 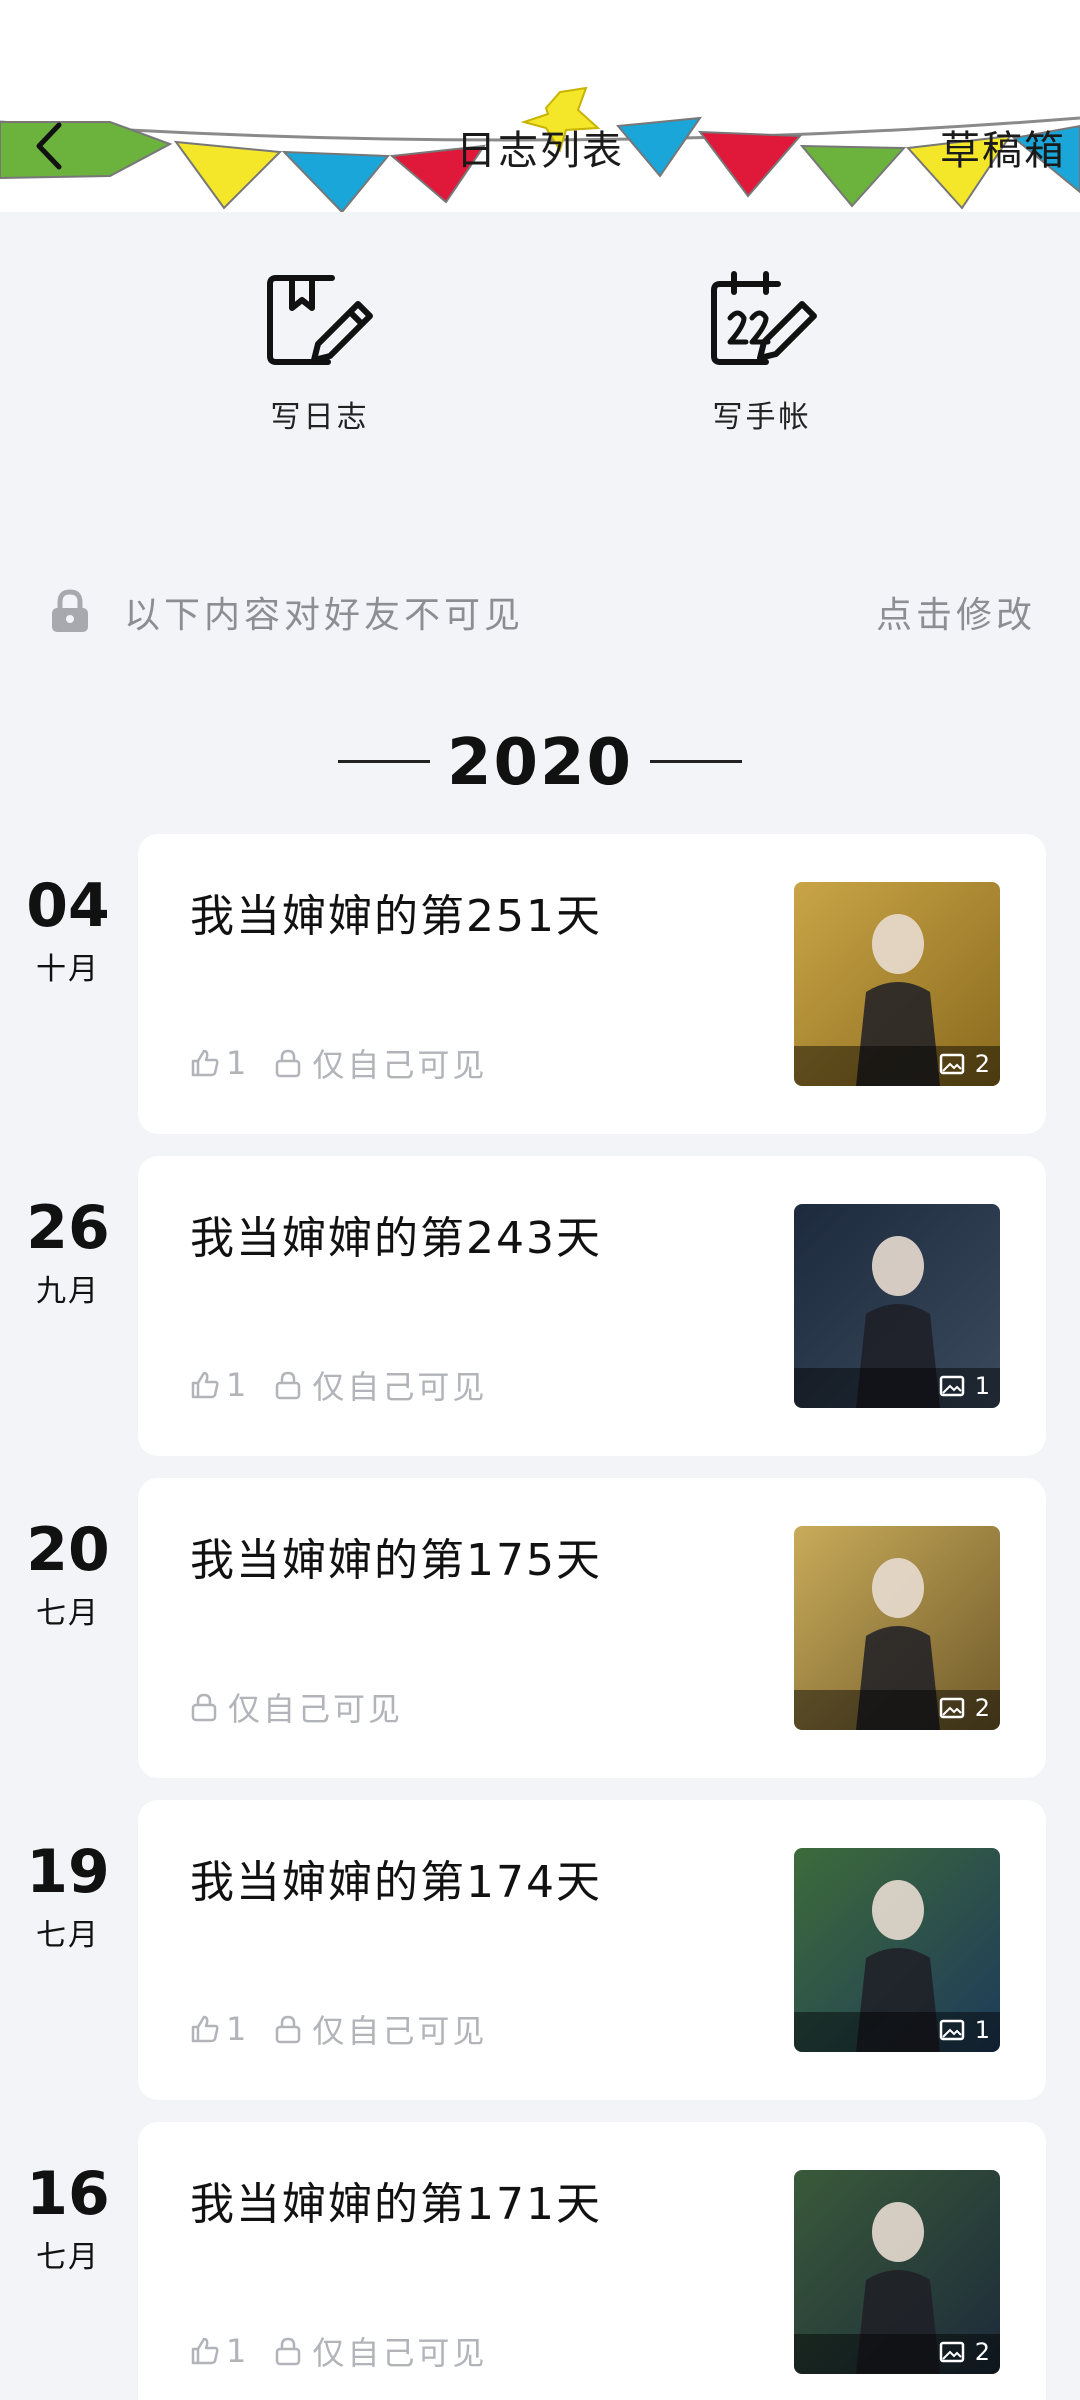 I want to click on diary-entry: 04 十月 我当婶婶的第251天 1 仅自己可见 2, so click(x=540, y=984).